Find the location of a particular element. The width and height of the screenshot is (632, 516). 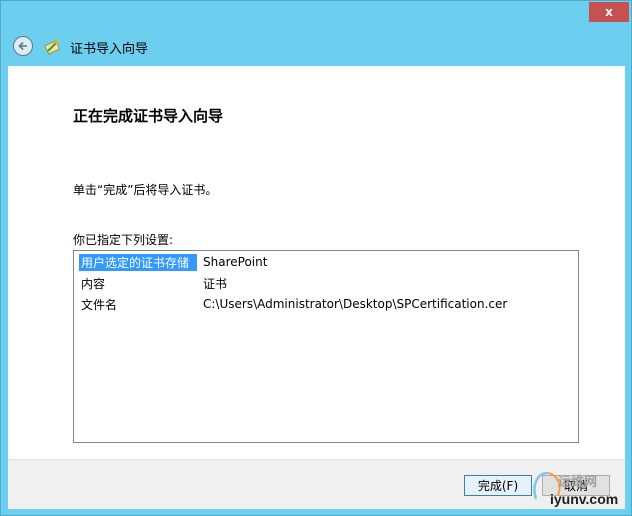

settings-key: 内容 is located at coordinates (93, 283).